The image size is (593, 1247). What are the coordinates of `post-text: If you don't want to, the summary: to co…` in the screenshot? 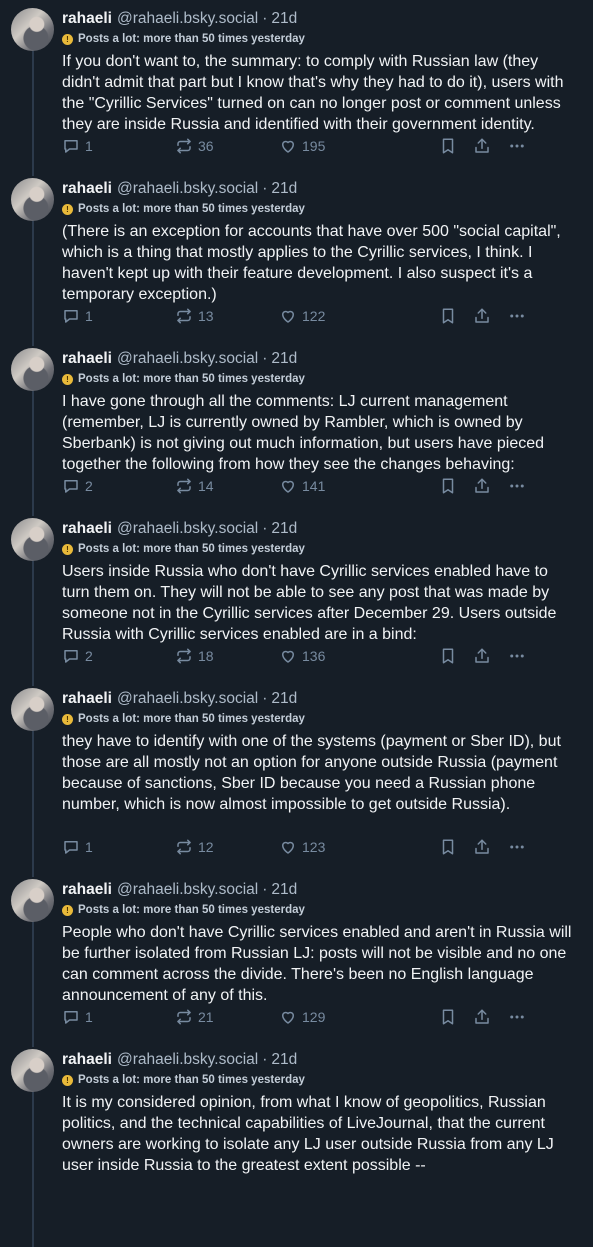 It's located at (313, 93).